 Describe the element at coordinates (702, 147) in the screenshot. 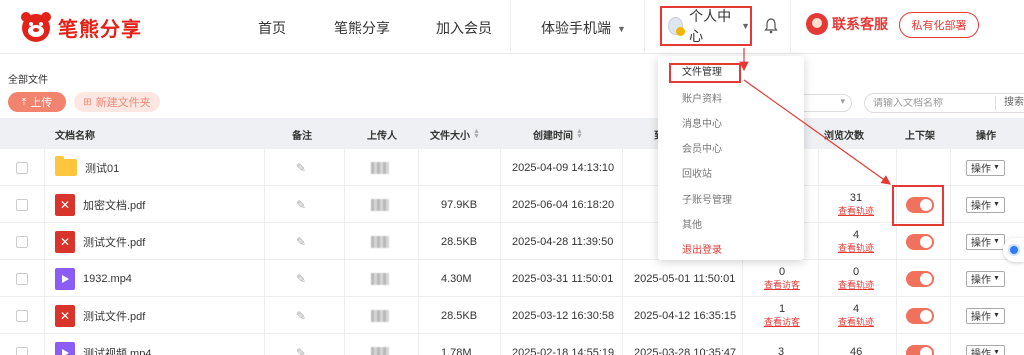

I see `menu-item-membership: 会员中心` at that location.